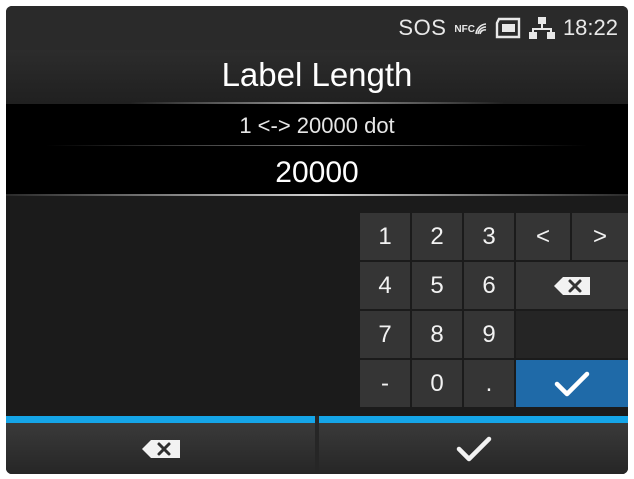  I want to click on backspace-button, so click(572, 285).